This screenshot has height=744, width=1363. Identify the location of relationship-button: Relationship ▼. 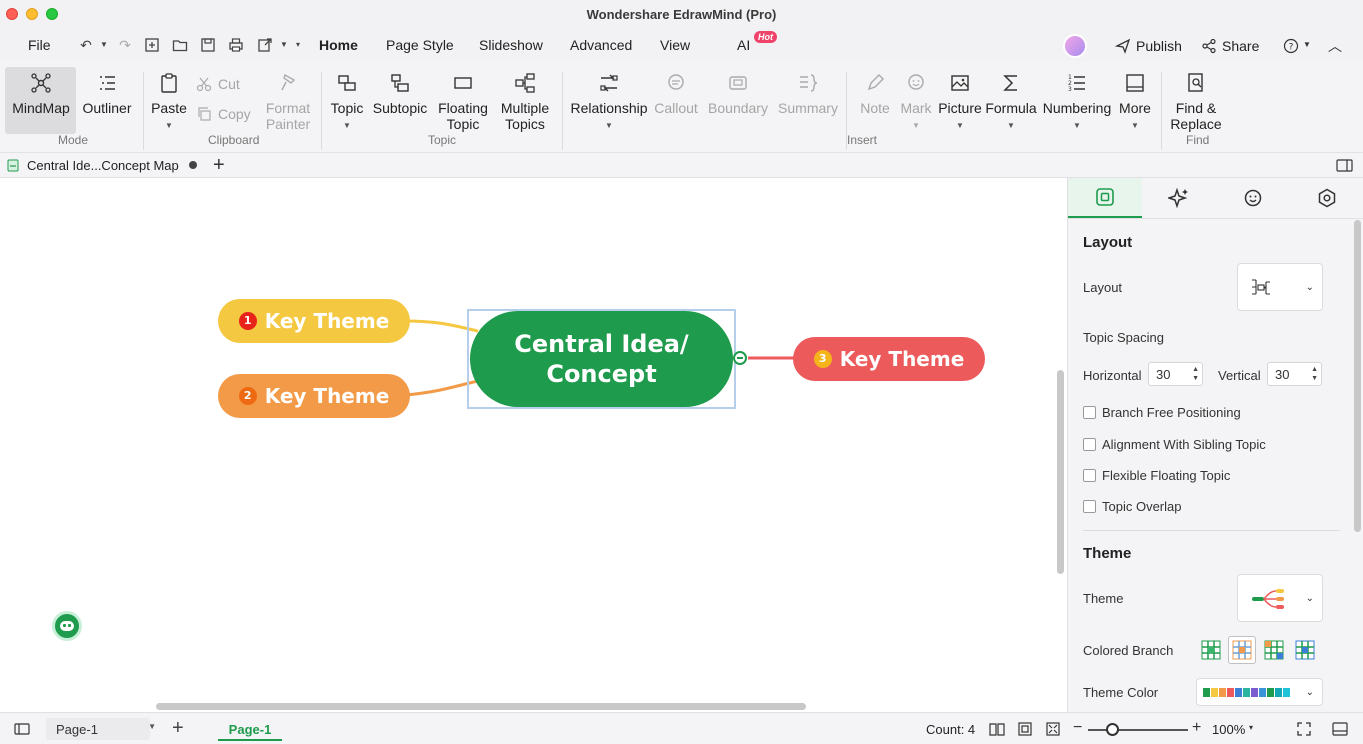
(609, 103).